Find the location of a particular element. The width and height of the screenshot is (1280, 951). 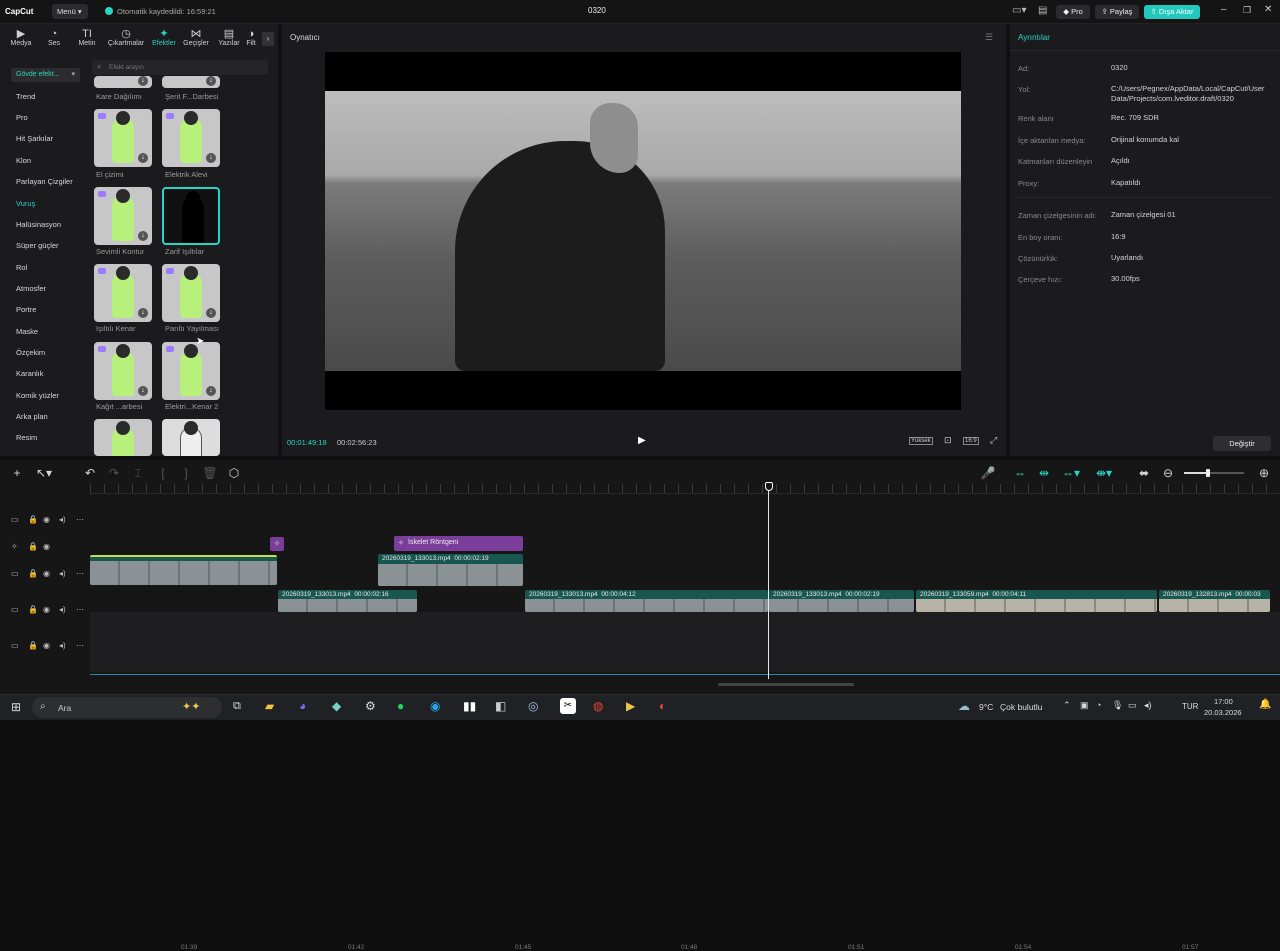

microphone-icon: 🎤 is located at coordinates (988, 473).